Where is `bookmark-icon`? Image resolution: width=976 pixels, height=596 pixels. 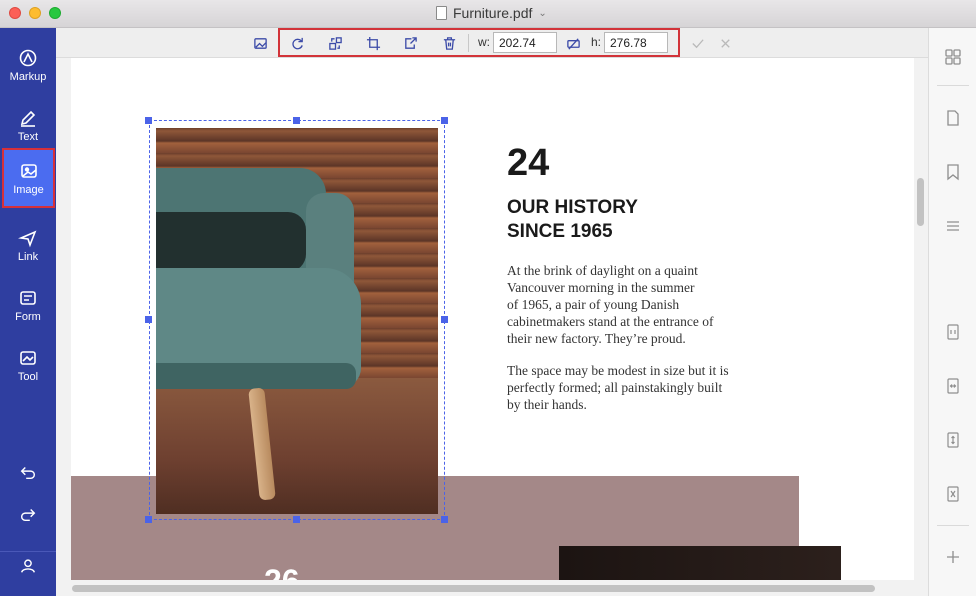 bookmark-icon is located at coordinates (953, 172).